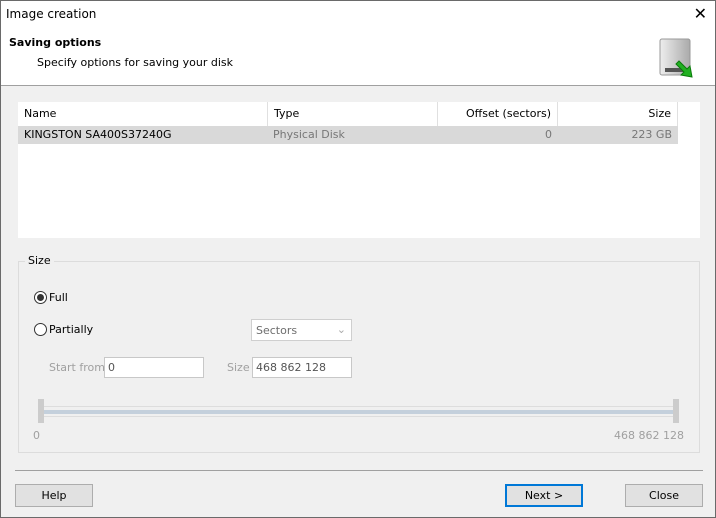  Describe the element at coordinates (51, 14) in the screenshot. I see `window-title: Image creation` at that location.